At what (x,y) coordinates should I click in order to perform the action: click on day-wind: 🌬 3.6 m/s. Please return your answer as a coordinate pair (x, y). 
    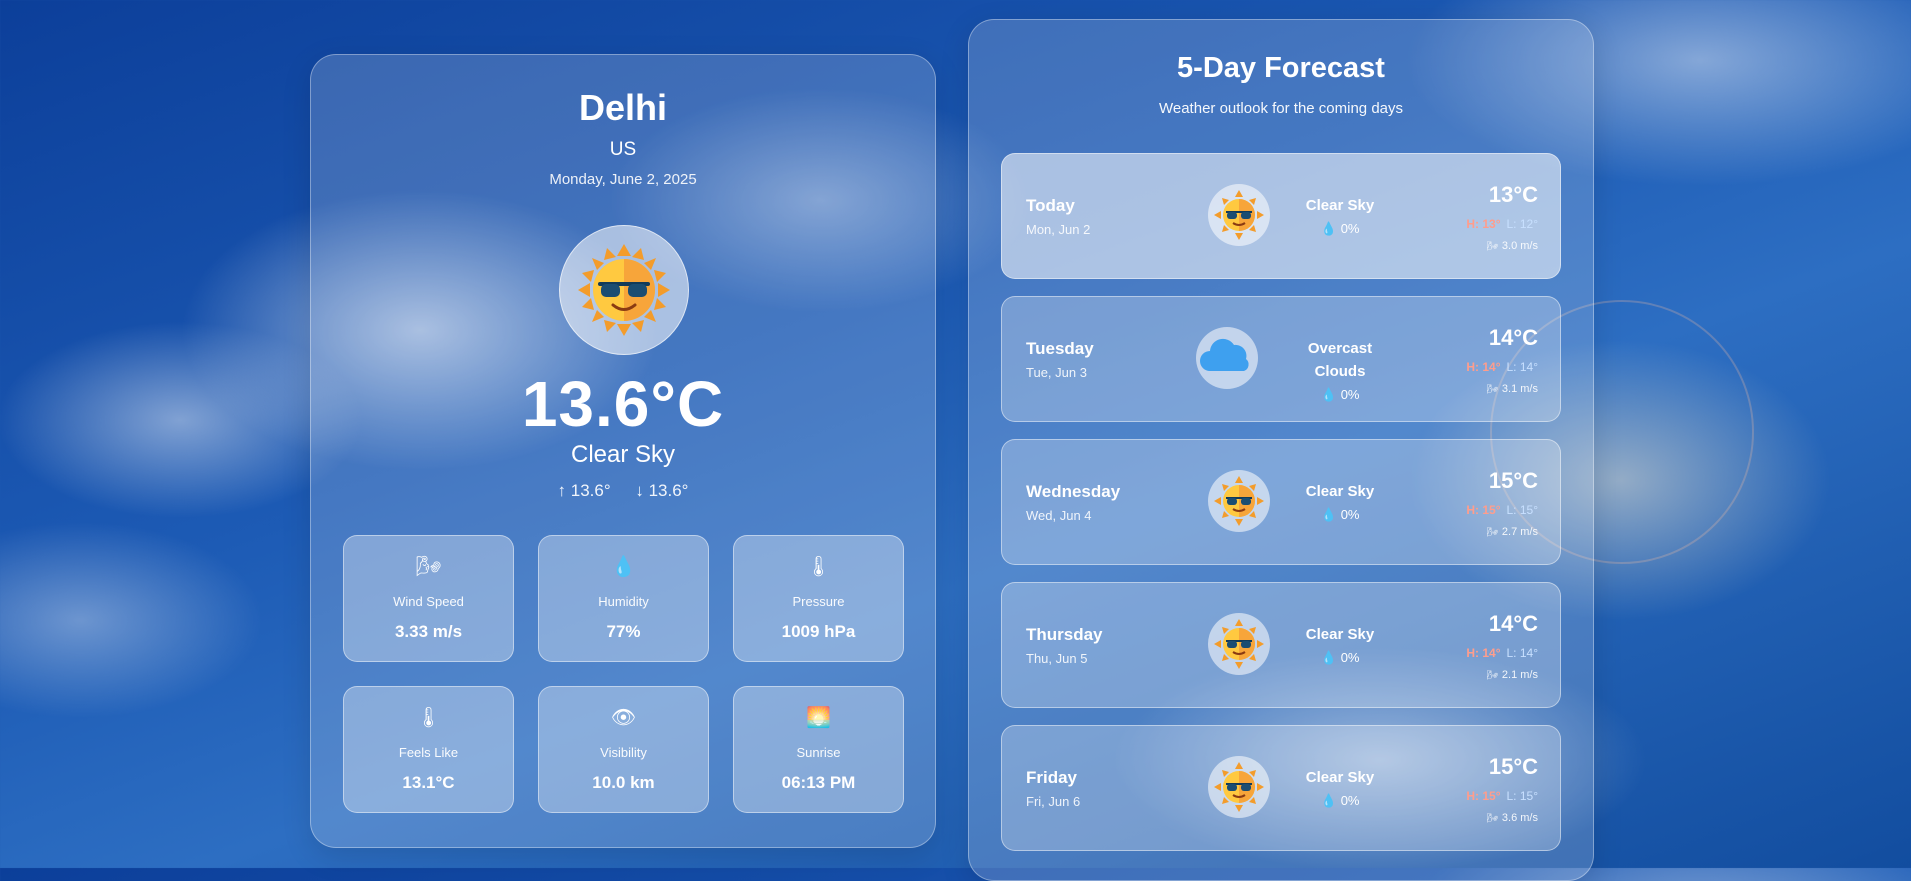
    Looking at the image, I should click on (1512, 818).